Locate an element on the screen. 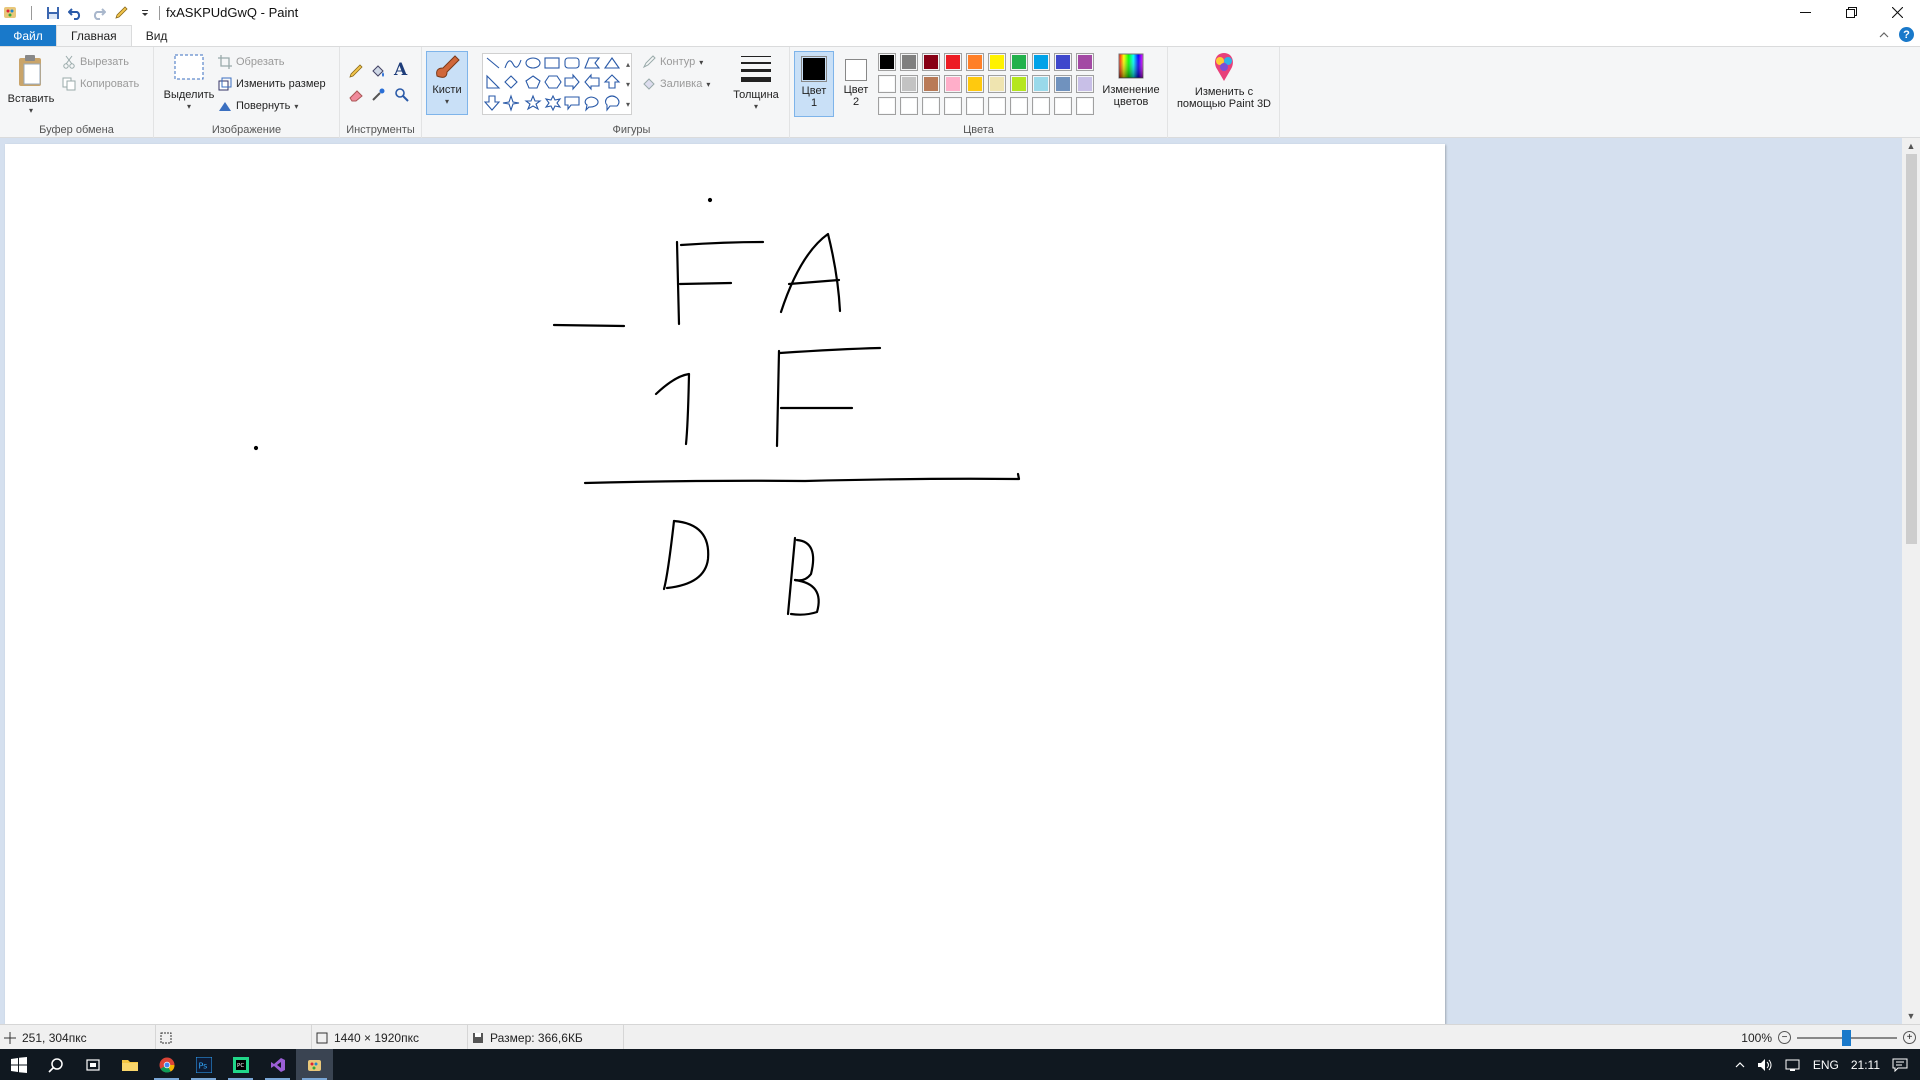 This screenshot has height=1080, width=1920. select-button: Выделить ▾ is located at coordinates (189, 83).